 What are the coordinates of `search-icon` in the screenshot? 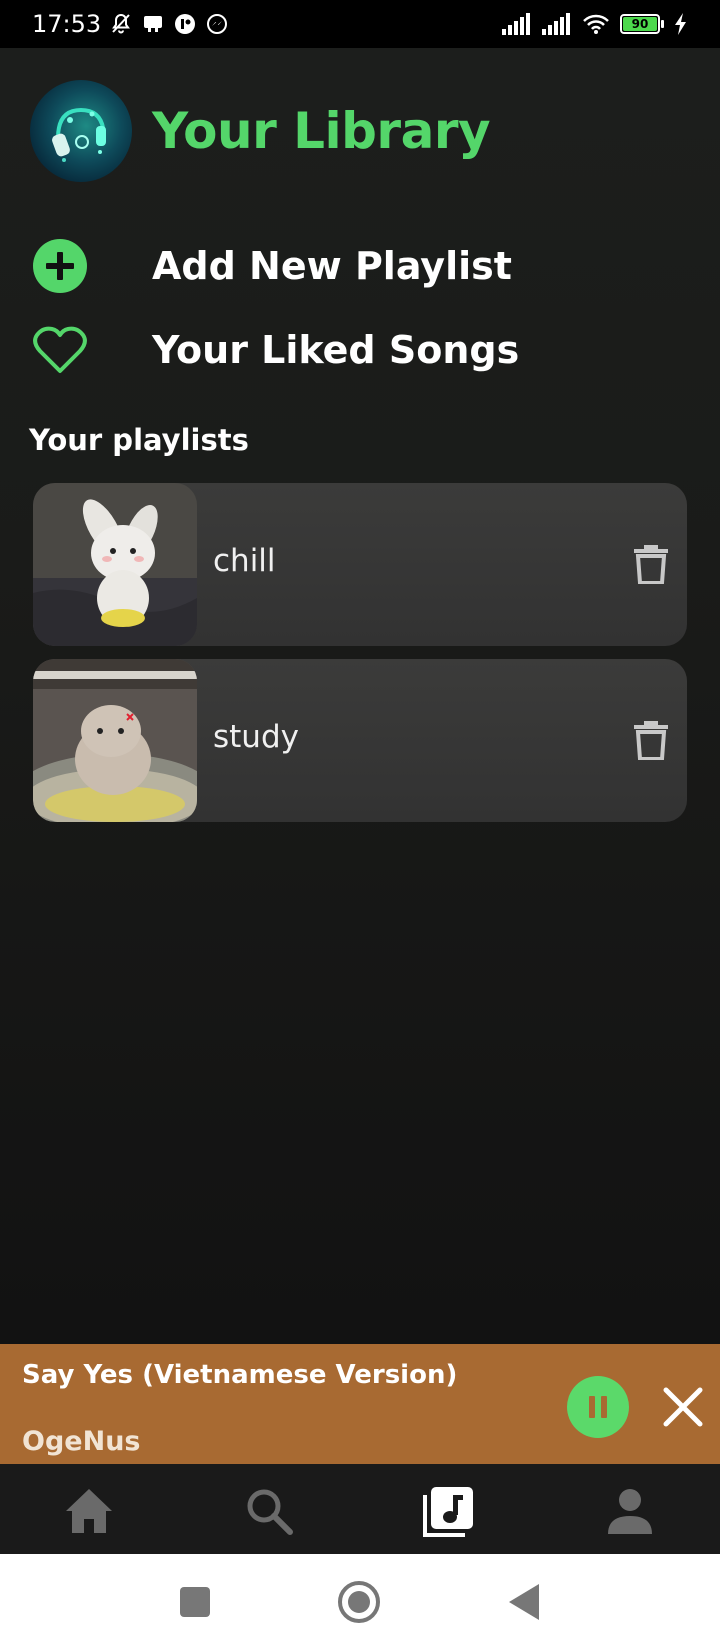 It's located at (269, 1511).